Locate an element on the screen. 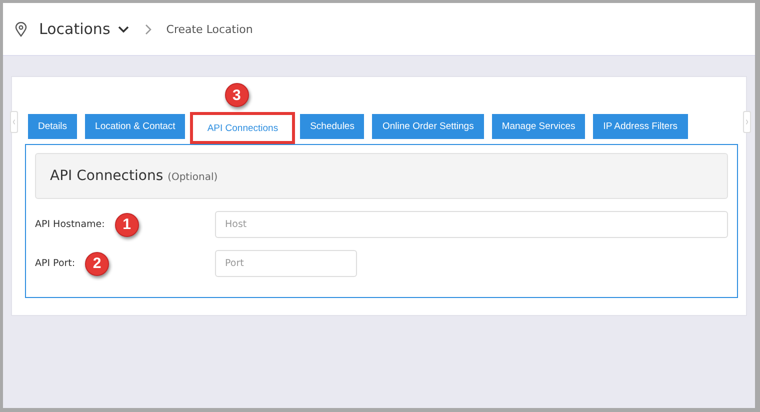  tab: Details is located at coordinates (53, 126).